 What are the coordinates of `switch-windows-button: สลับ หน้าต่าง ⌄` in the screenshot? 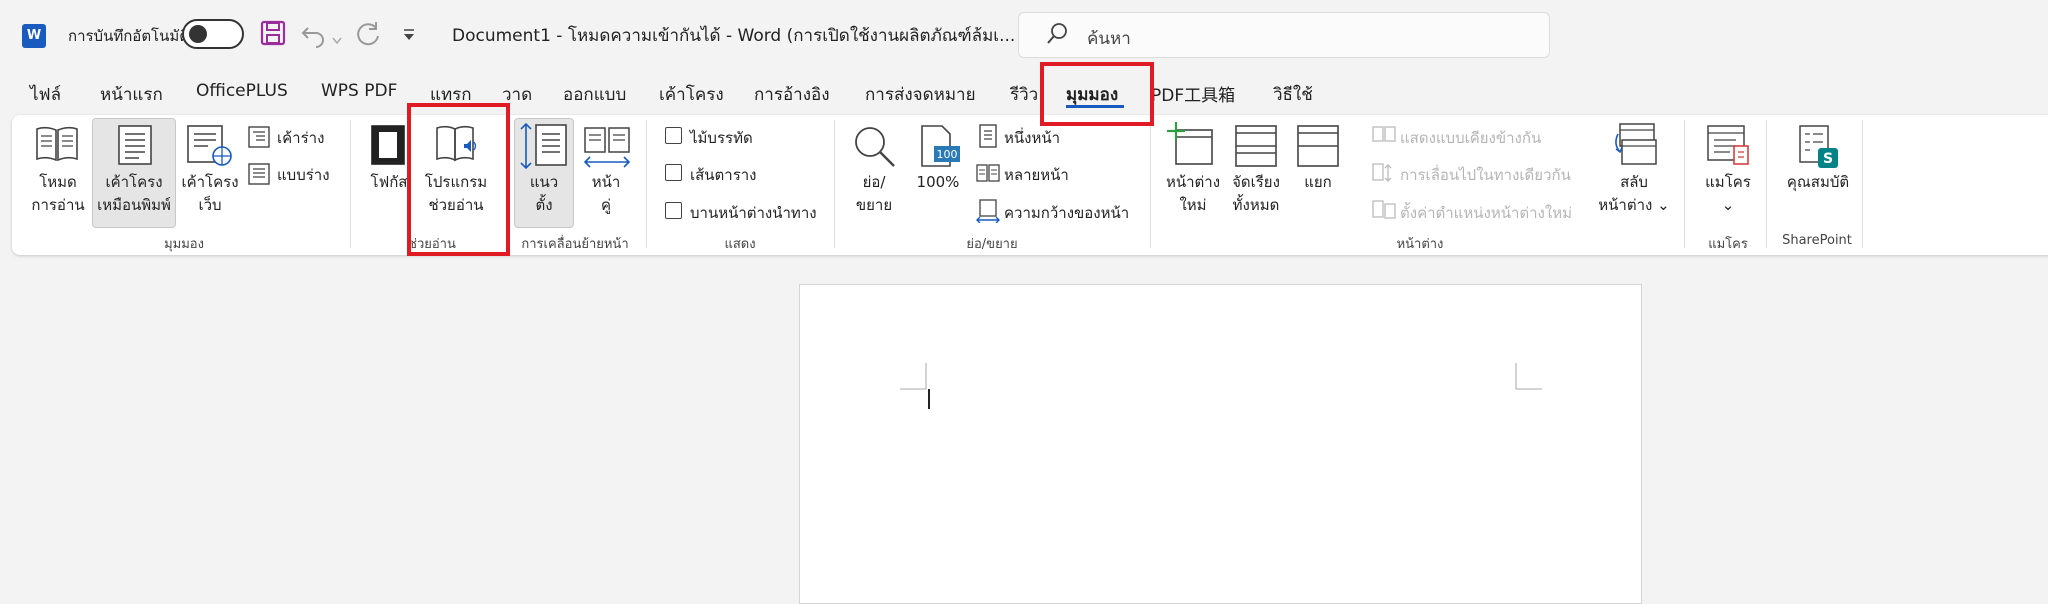 It's located at (1634, 194).